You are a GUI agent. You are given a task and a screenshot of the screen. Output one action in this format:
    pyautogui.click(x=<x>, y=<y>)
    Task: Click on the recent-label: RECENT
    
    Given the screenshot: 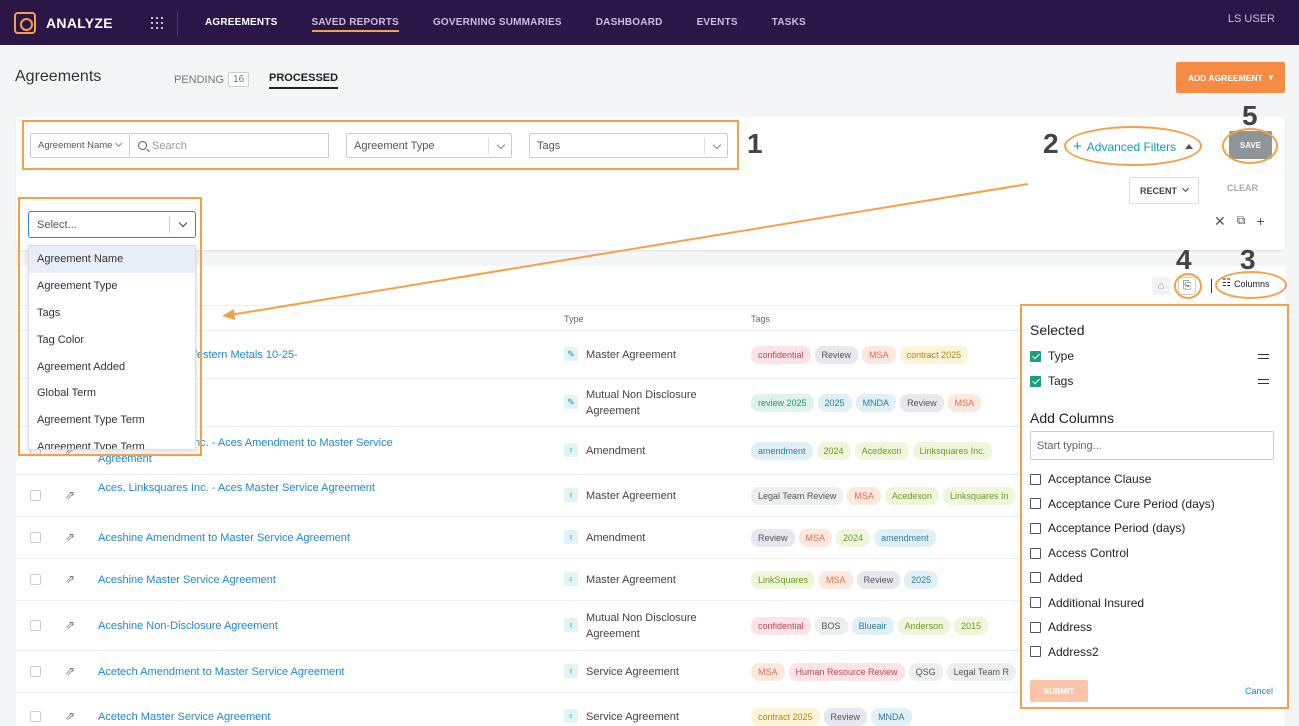 What is the action you would take?
    pyautogui.click(x=1158, y=190)
    